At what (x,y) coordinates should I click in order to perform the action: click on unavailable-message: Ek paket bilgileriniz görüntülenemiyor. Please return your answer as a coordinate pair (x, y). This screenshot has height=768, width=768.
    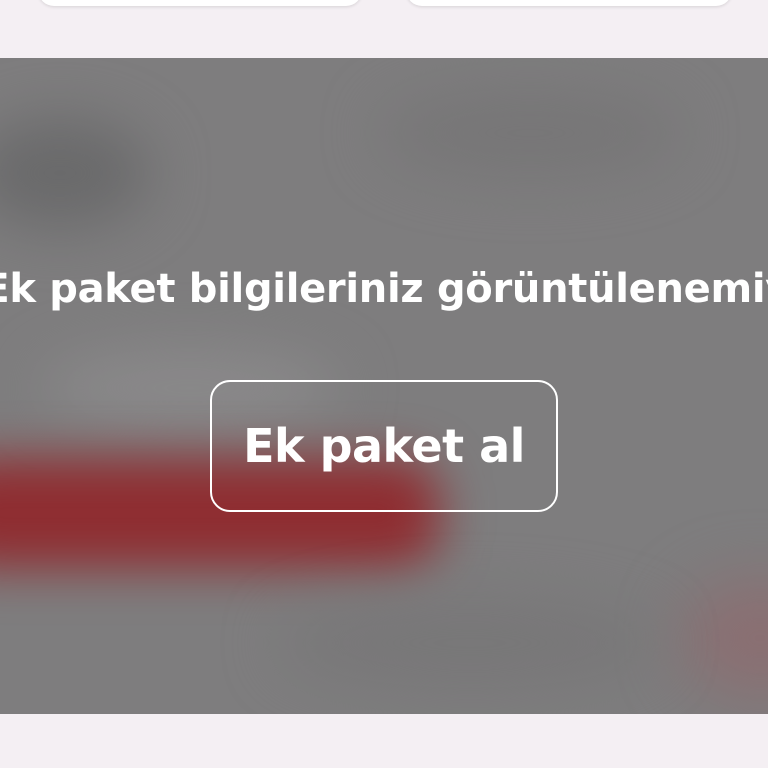
    Looking at the image, I should click on (384, 289).